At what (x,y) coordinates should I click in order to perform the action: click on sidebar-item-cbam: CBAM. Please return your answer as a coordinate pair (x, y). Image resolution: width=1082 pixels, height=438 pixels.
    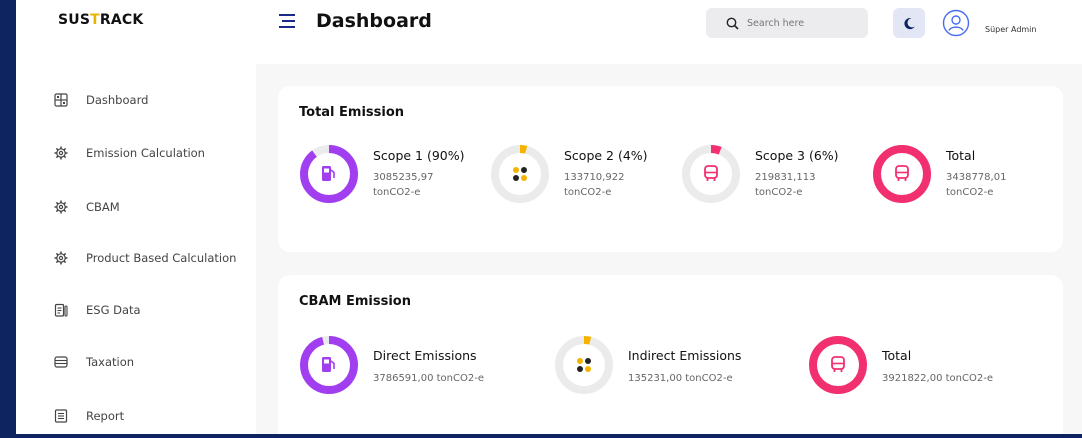
    Looking at the image, I should click on (87, 207).